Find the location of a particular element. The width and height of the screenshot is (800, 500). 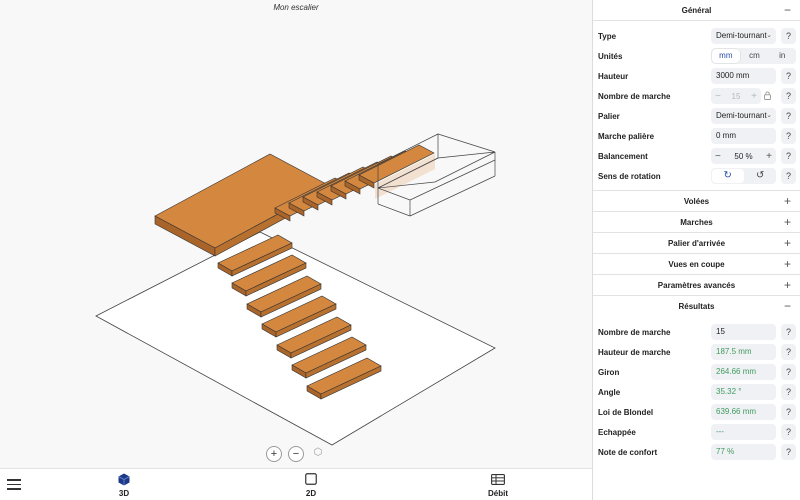

result-row: Loi de Blondel 639.66 mm ? is located at coordinates (696, 412).